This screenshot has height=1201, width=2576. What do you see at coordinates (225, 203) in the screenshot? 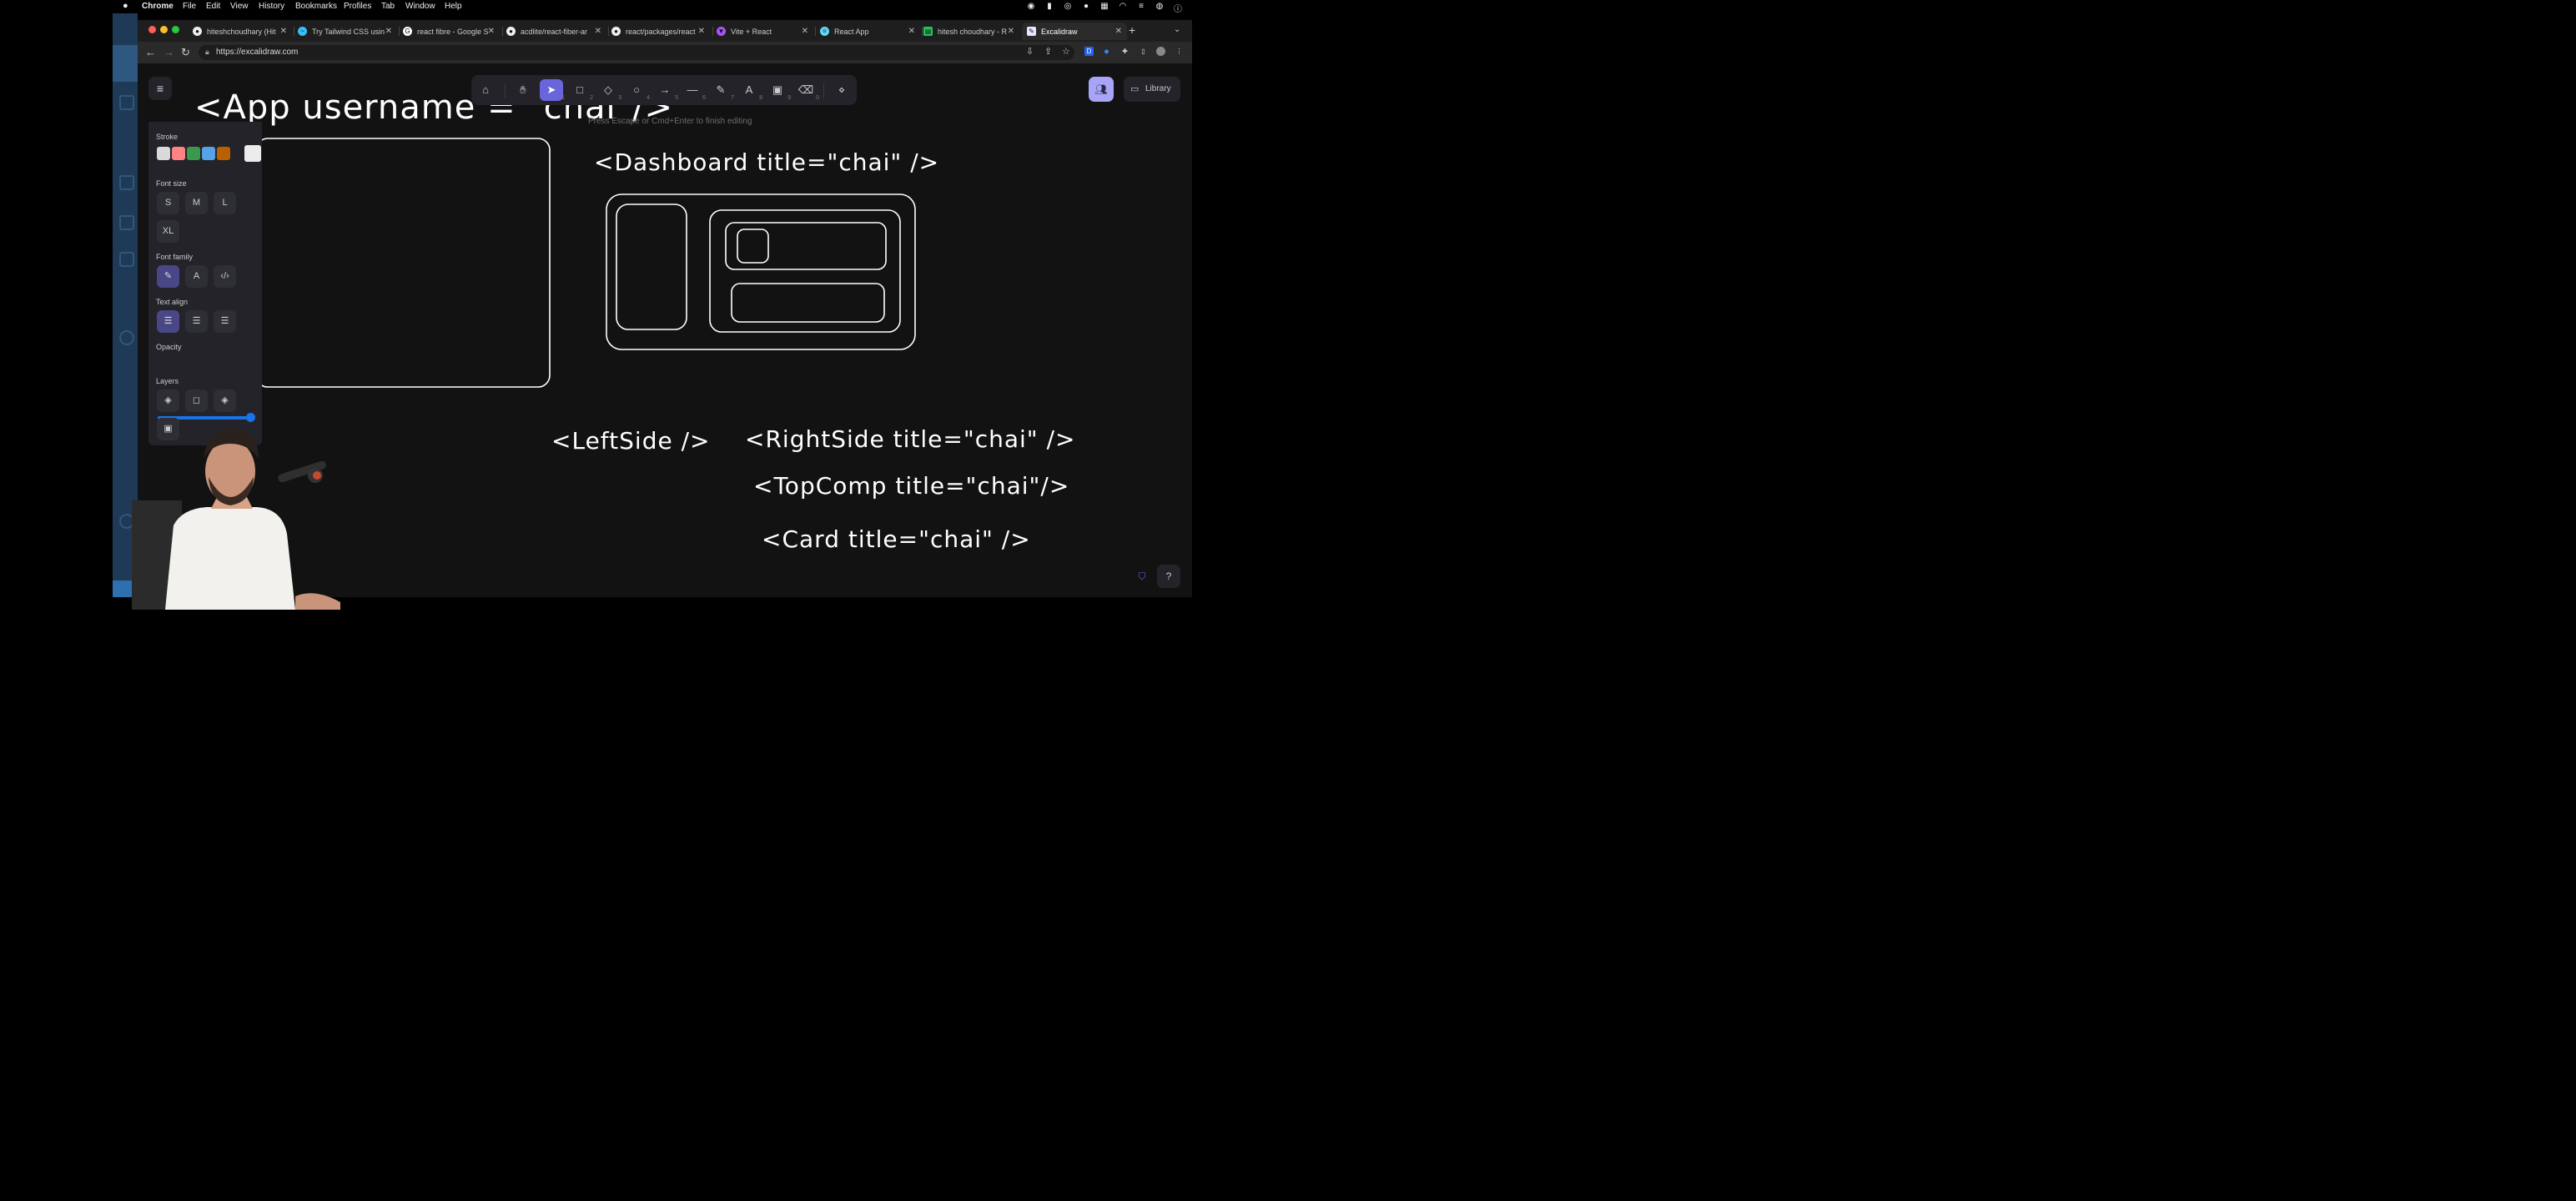
I see `font-size-l-button: L` at bounding box center [225, 203].